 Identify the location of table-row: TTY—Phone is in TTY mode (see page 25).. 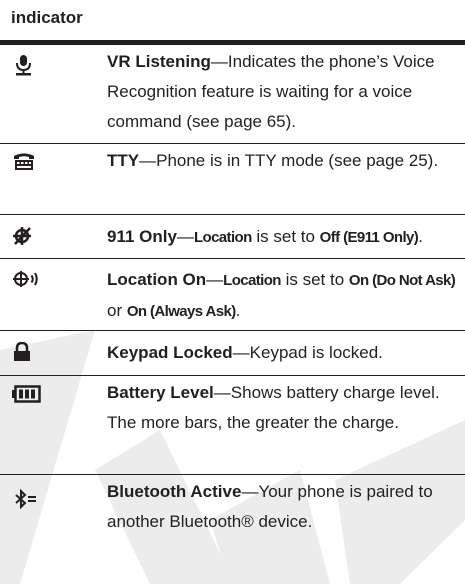
(232, 179).